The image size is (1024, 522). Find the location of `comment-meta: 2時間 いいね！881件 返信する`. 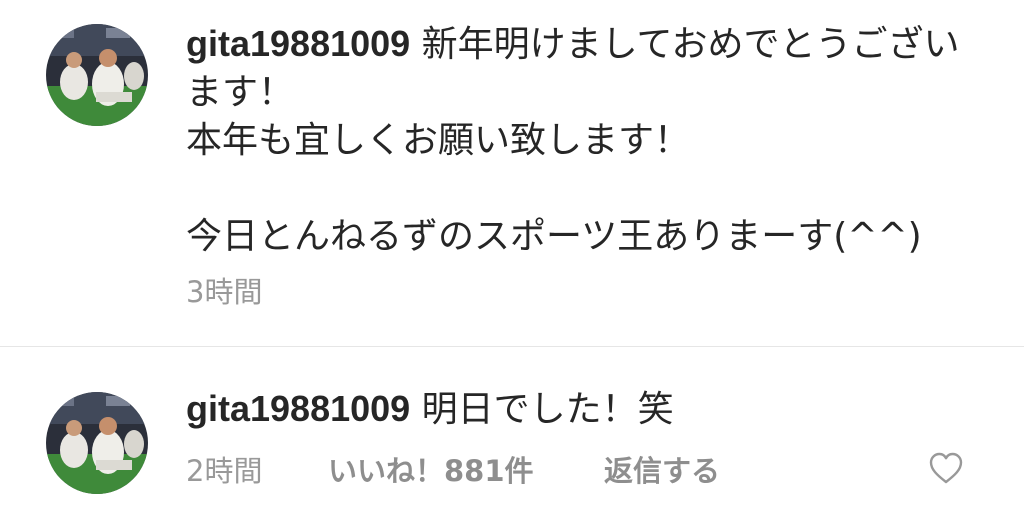

comment-meta: 2時間 いいね！881件 返信する is located at coordinates (453, 471).